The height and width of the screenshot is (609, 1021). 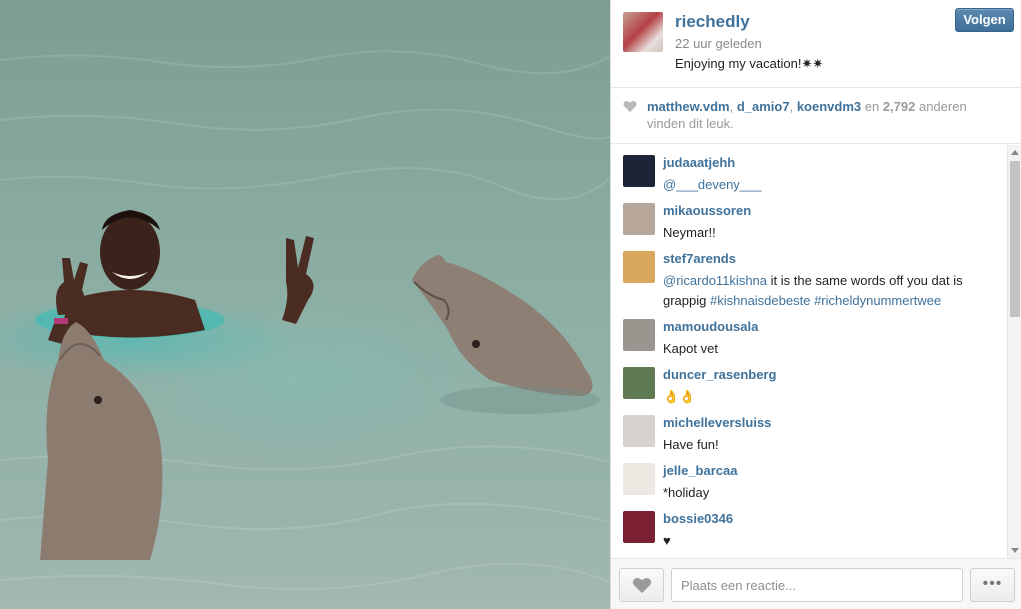 I want to click on comment-text-part: Have fun!, so click(x=691, y=444).